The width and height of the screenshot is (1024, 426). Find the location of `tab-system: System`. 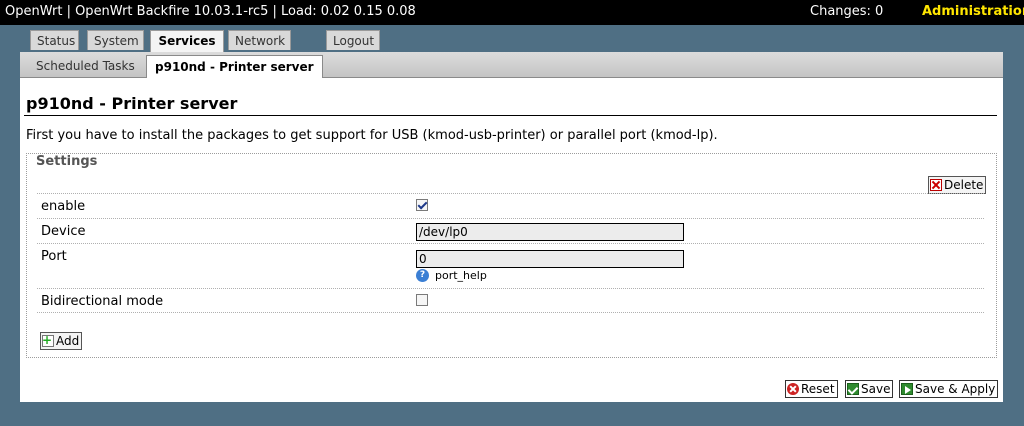

tab-system: System is located at coordinates (115, 40).